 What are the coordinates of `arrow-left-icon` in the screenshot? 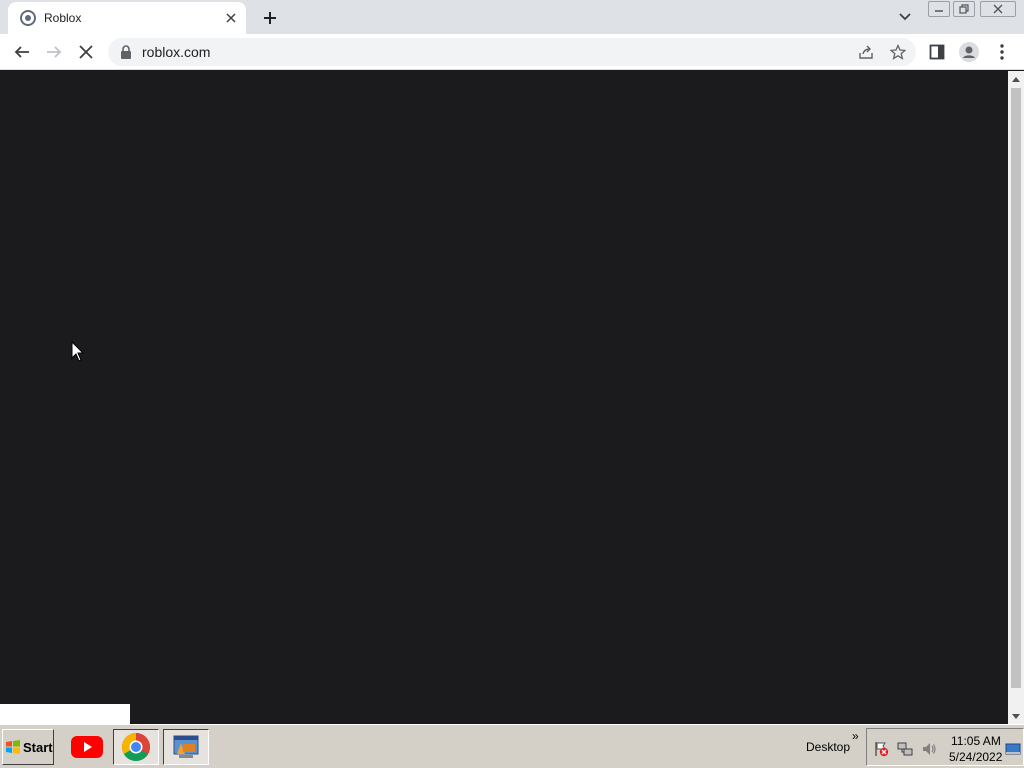 It's located at (21, 52).